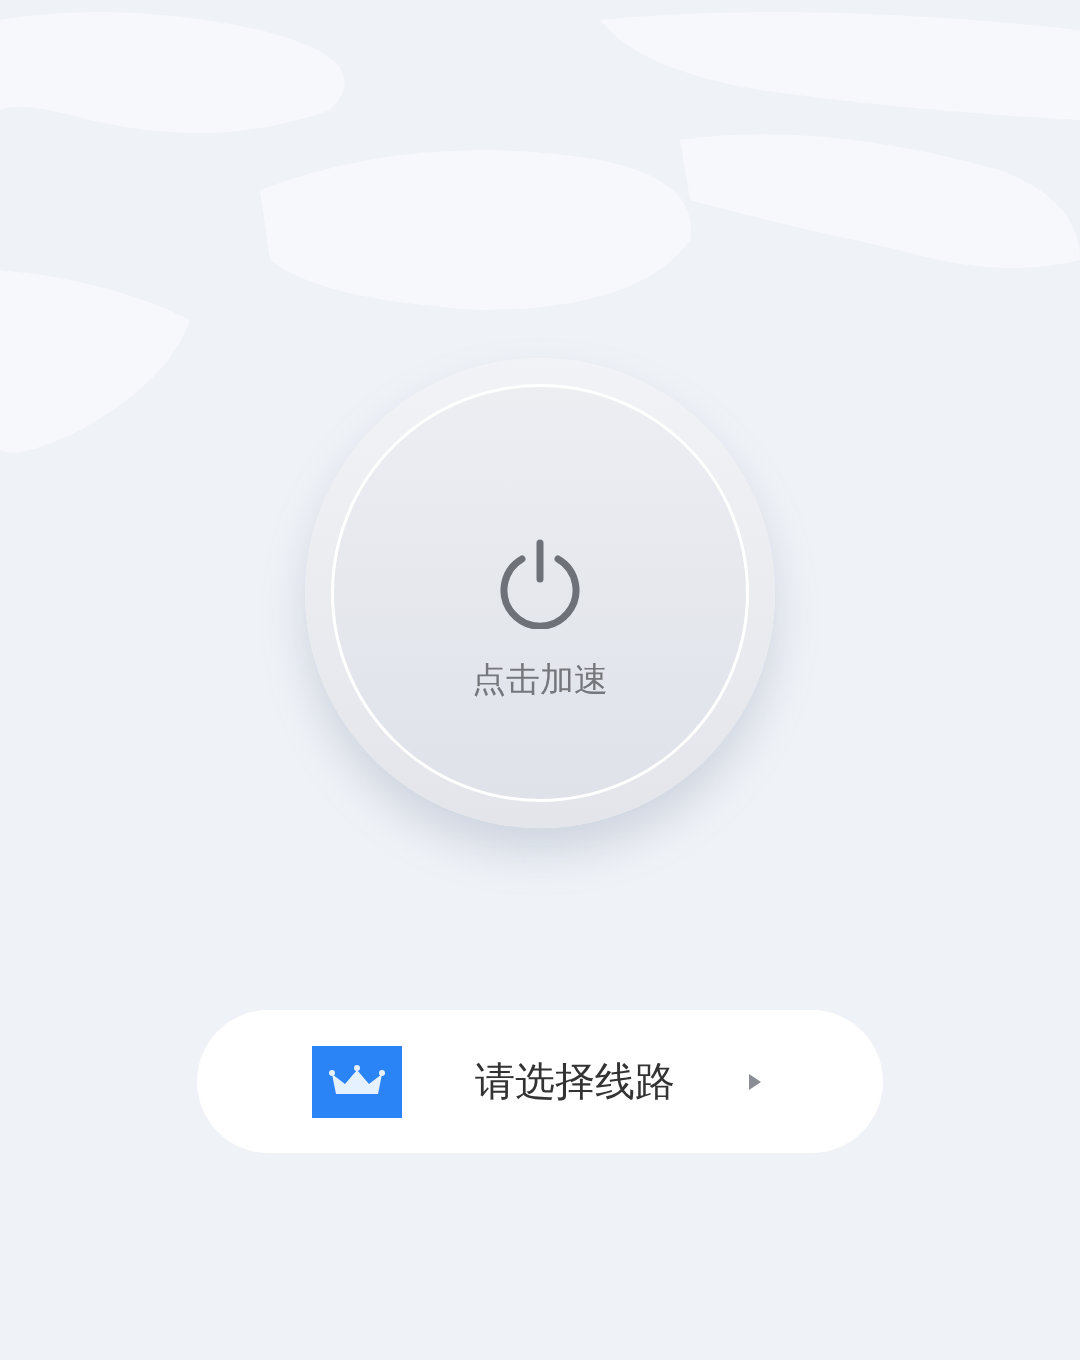  What do you see at coordinates (755, 1081) in the screenshot?
I see `caret-icon` at bounding box center [755, 1081].